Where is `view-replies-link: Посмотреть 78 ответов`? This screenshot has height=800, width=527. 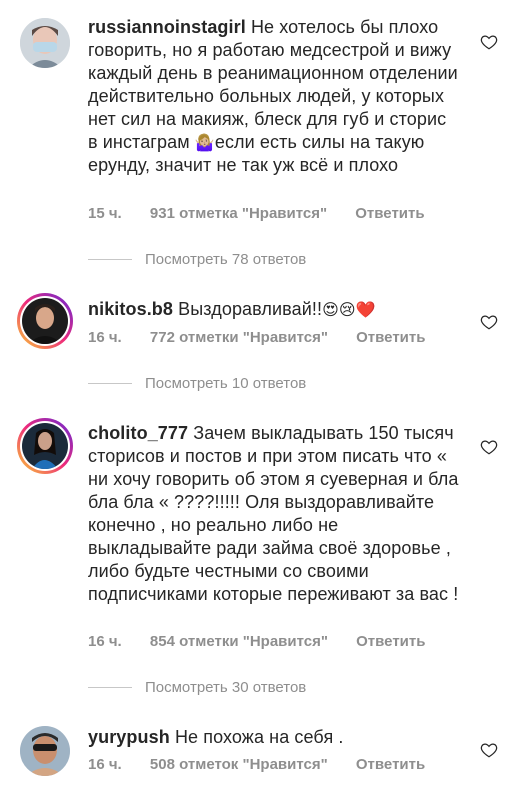 view-replies-link: Посмотреть 78 ответов is located at coordinates (197, 259).